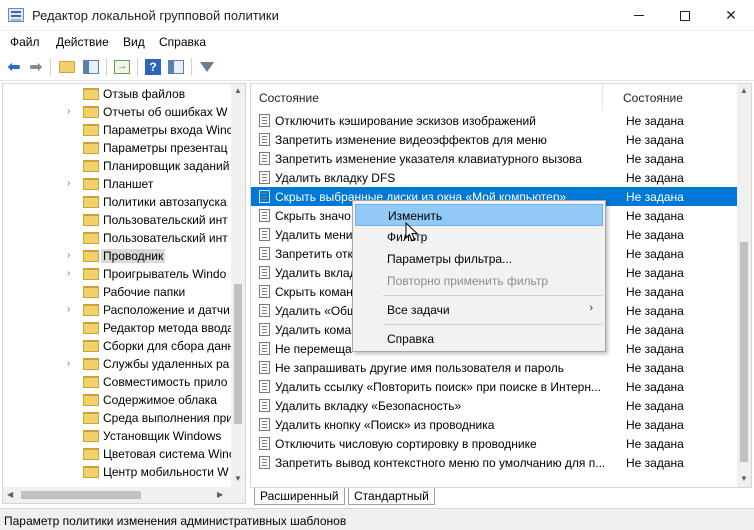 The image size is (754, 530). What do you see at coordinates (118, 112) in the screenshot?
I see `tree-item: › Отчеты об ошибках W` at bounding box center [118, 112].